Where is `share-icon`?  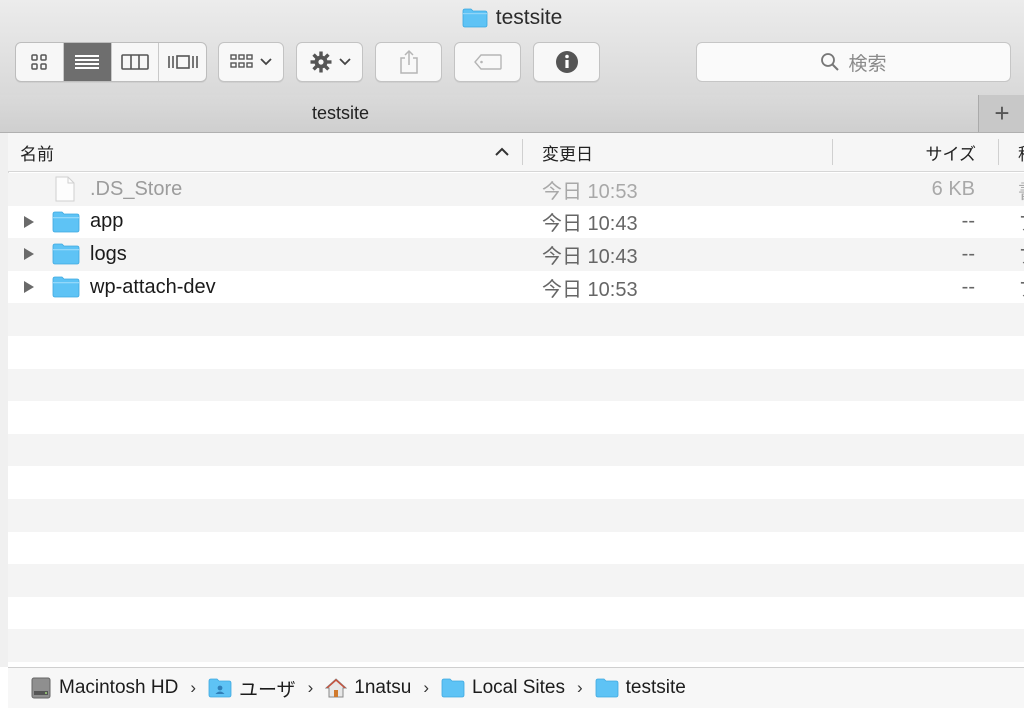 share-icon is located at coordinates (408, 61).